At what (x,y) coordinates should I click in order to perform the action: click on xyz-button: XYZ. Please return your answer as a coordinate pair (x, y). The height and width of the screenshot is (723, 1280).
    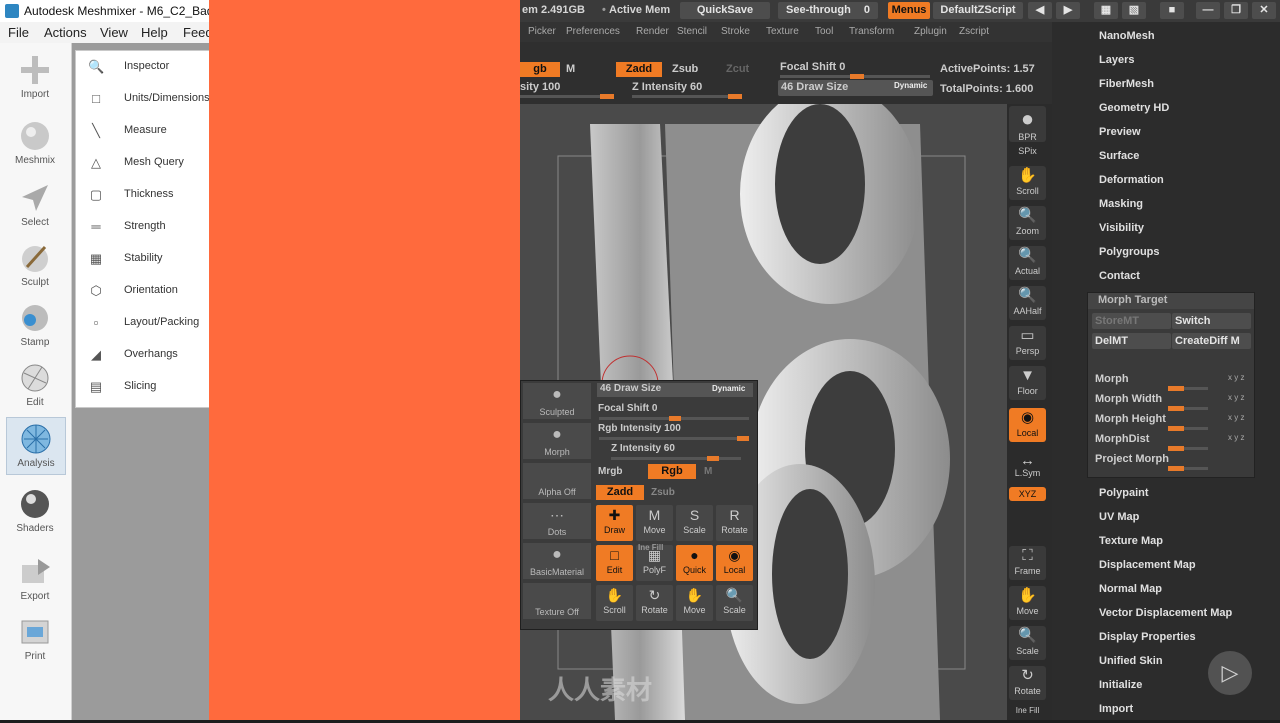
    Looking at the image, I should click on (1027, 494).